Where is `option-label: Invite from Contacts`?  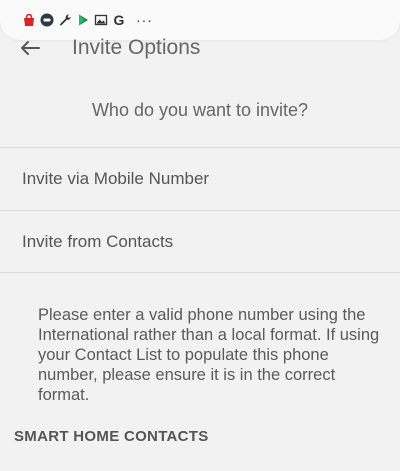 option-label: Invite from Contacts is located at coordinates (98, 241).